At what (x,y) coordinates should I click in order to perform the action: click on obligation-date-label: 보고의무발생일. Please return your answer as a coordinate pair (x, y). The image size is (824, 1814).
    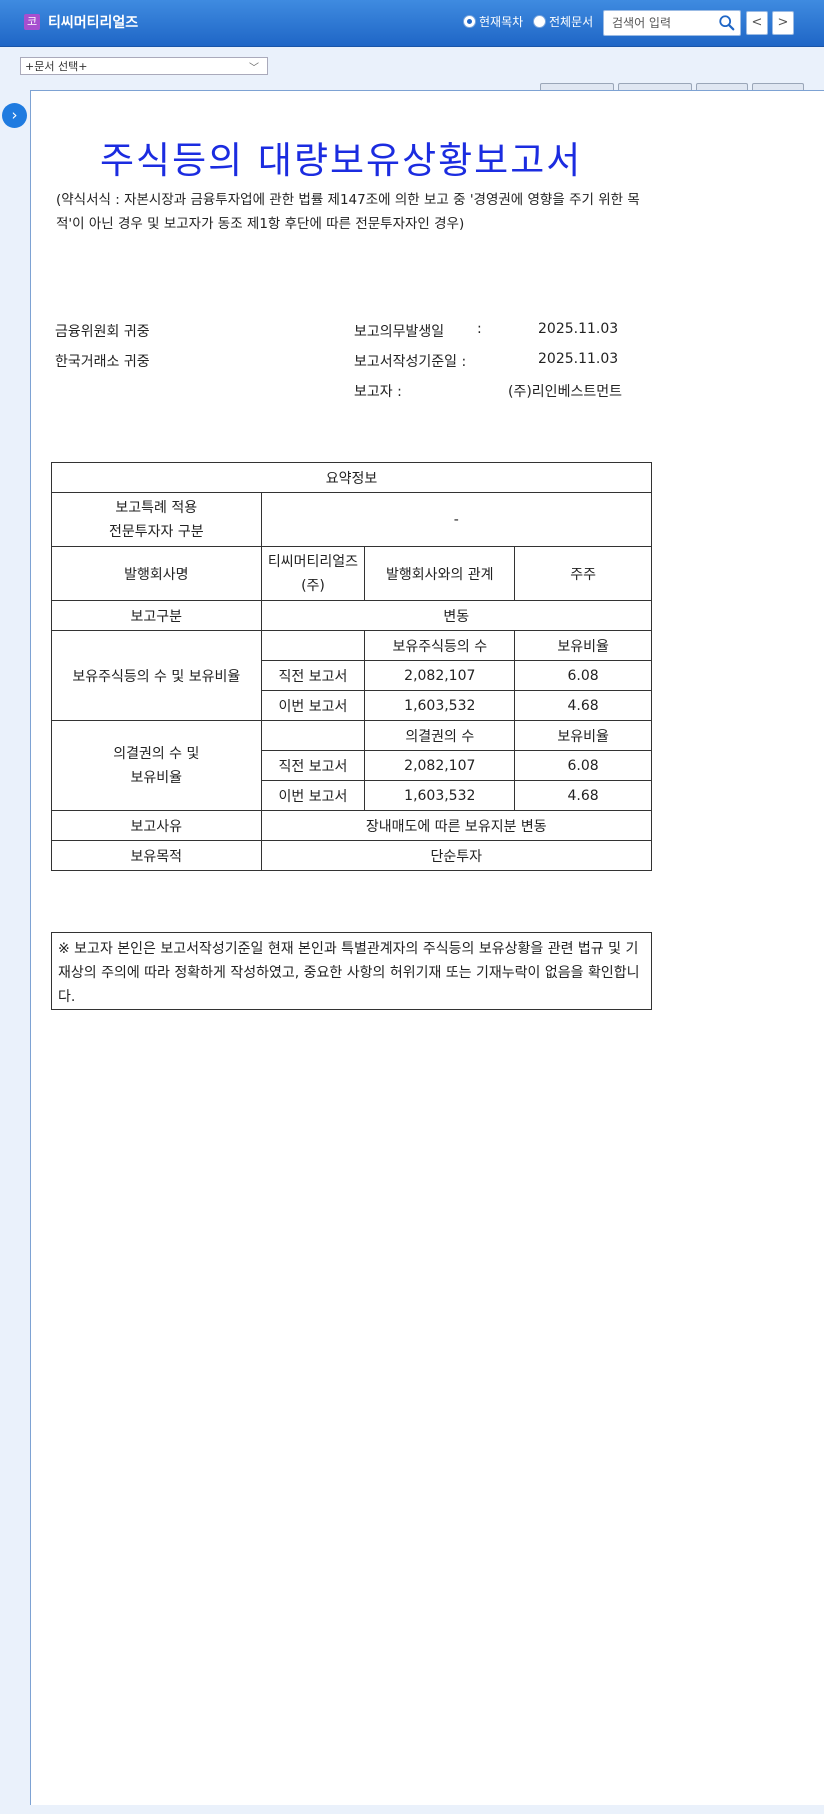
    Looking at the image, I should click on (399, 332).